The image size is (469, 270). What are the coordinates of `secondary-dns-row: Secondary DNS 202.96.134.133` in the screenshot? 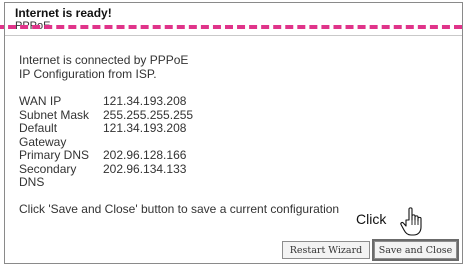 It's located at (235, 175).